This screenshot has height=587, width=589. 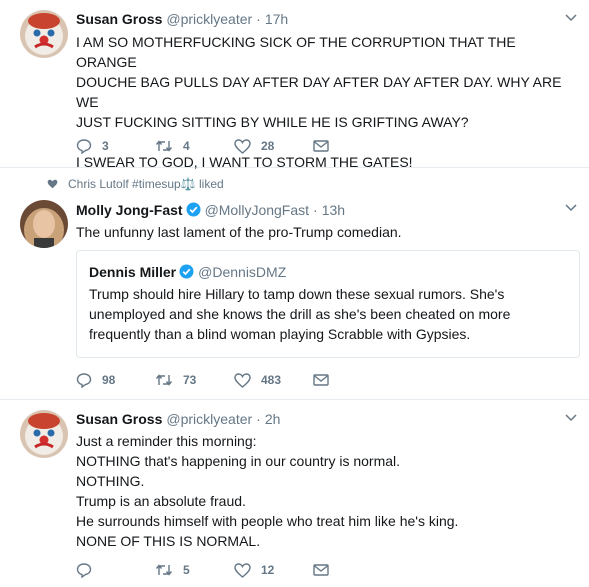 What do you see at coordinates (268, 570) in the screenshot?
I see `like-count: 12` at bounding box center [268, 570].